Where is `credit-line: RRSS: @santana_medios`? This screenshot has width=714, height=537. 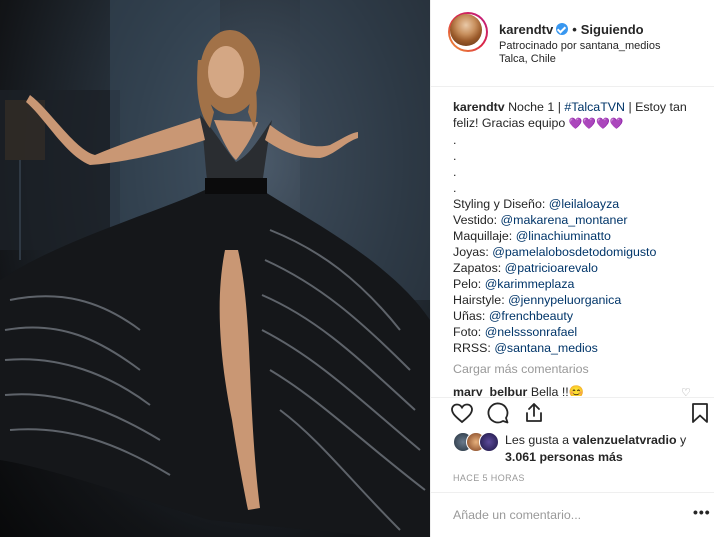
credit-line: RRSS: @santana_medios is located at coordinates (525, 348).